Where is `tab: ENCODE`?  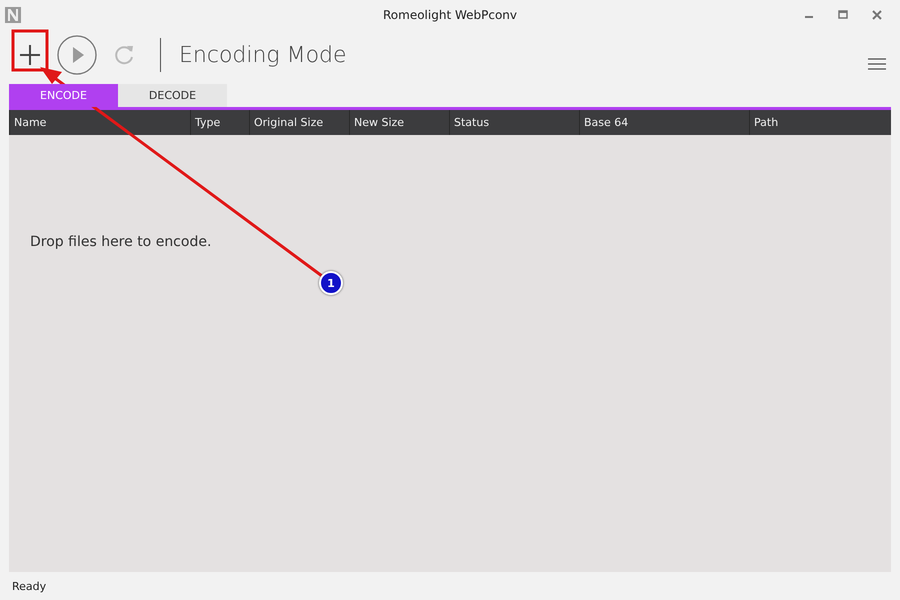 tab: ENCODE is located at coordinates (63, 95).